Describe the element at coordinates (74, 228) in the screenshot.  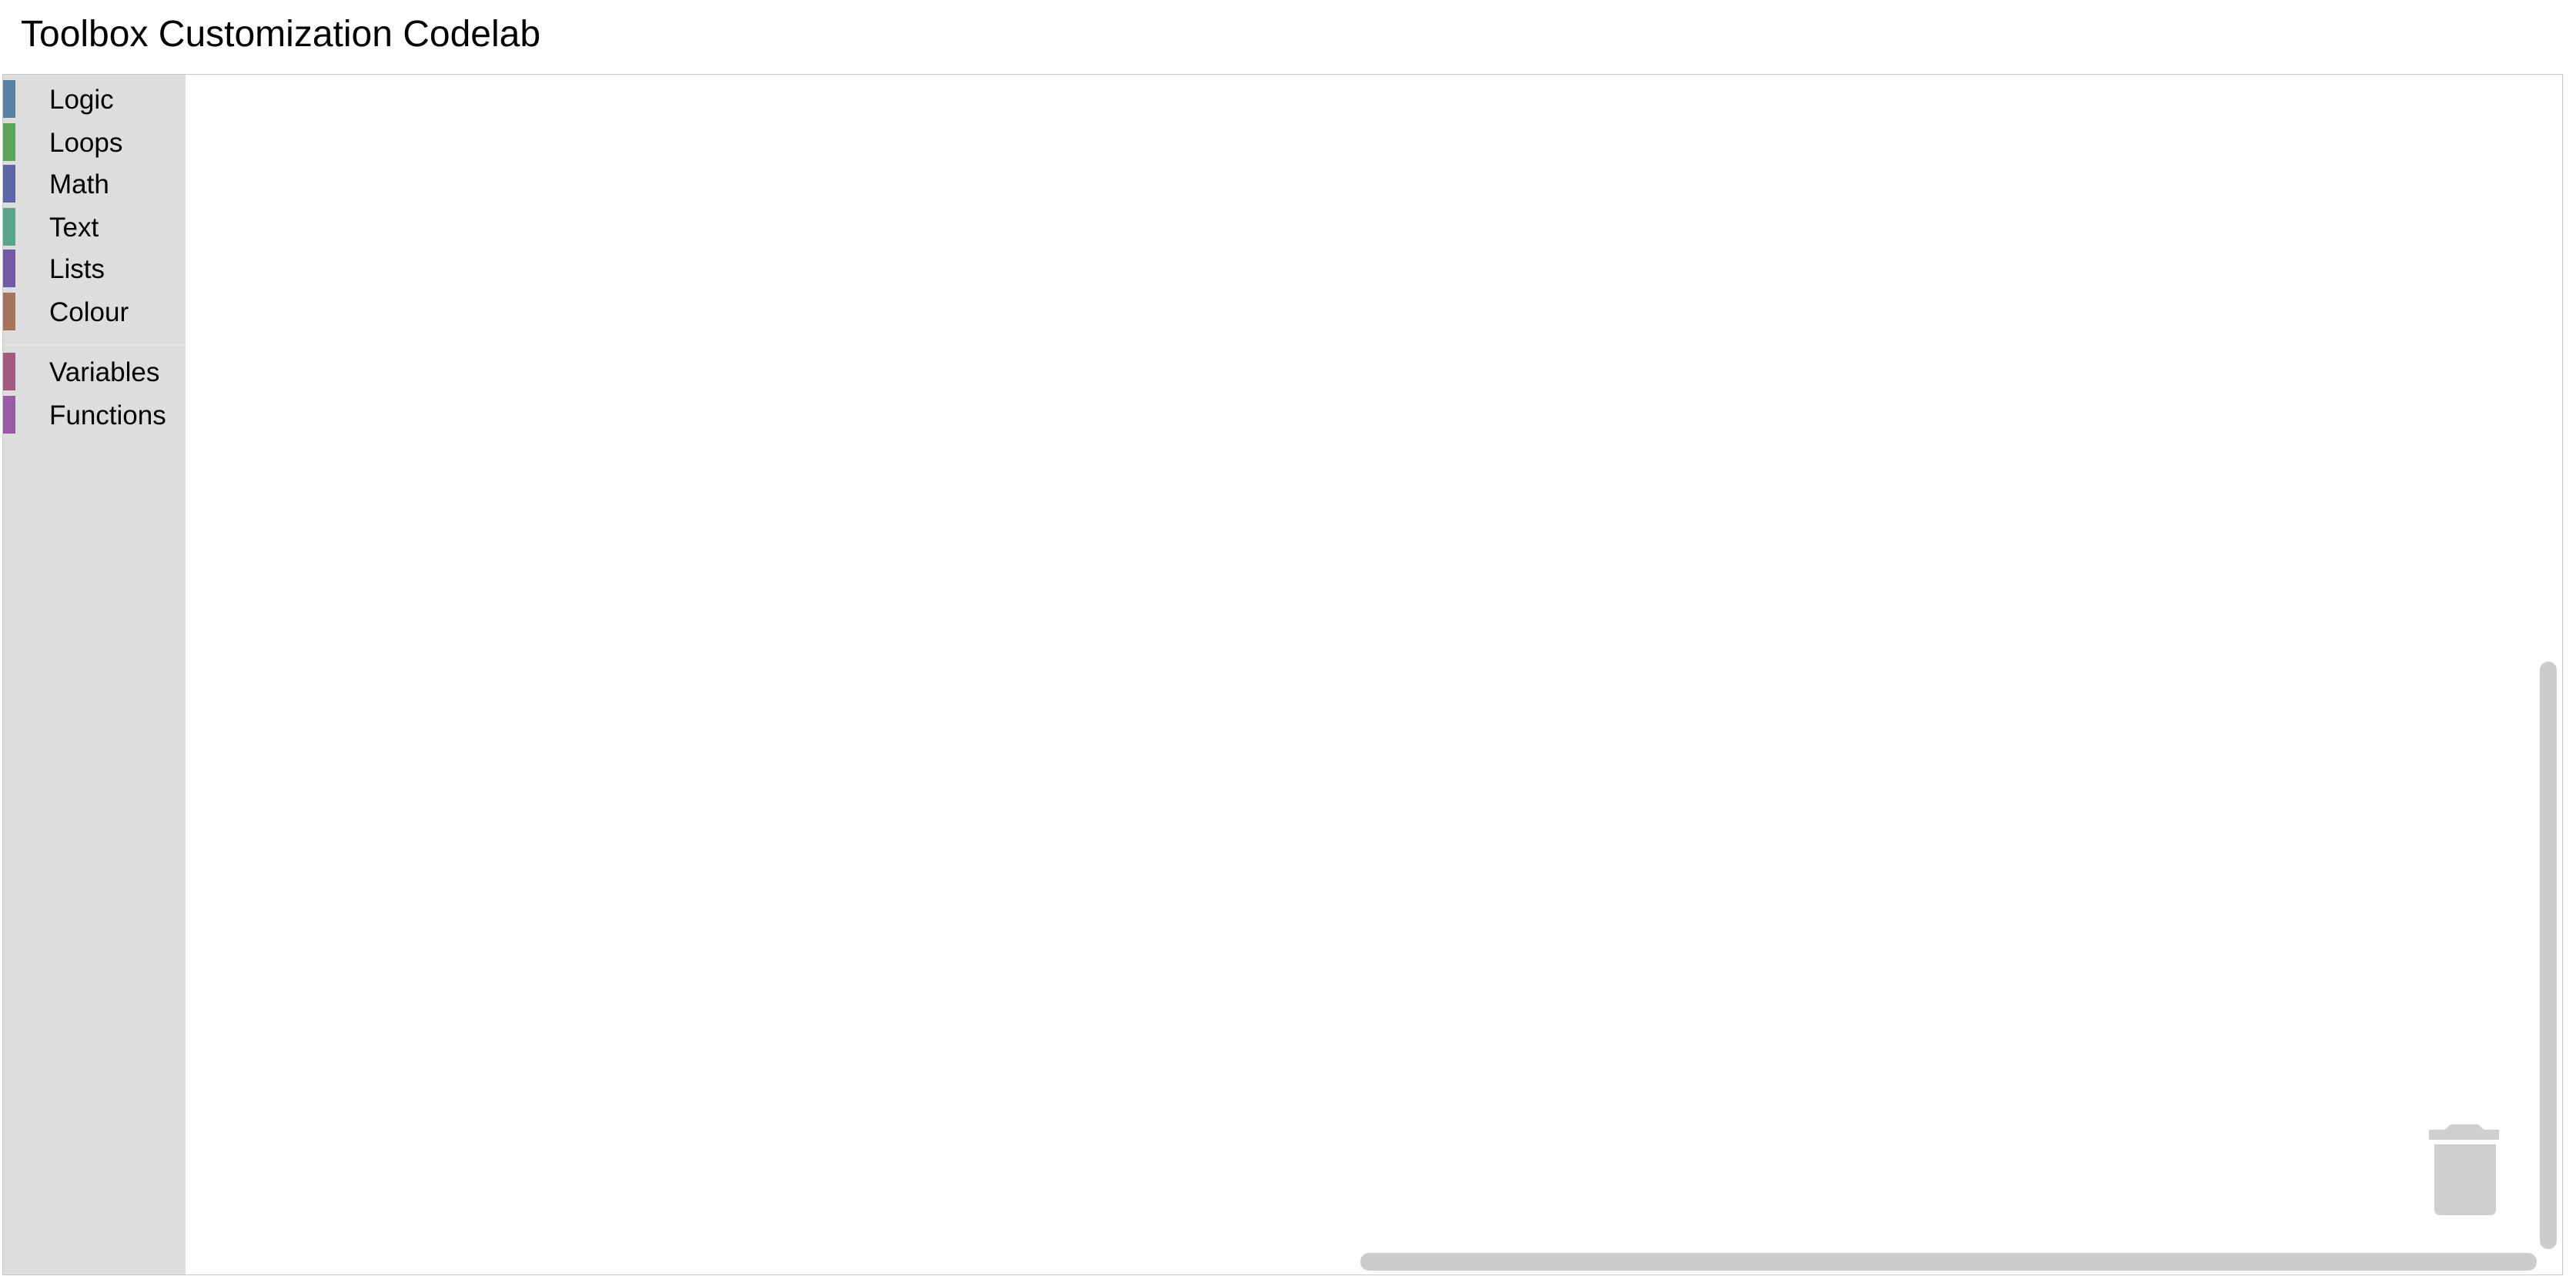
I see `category-label: Text` at that location.